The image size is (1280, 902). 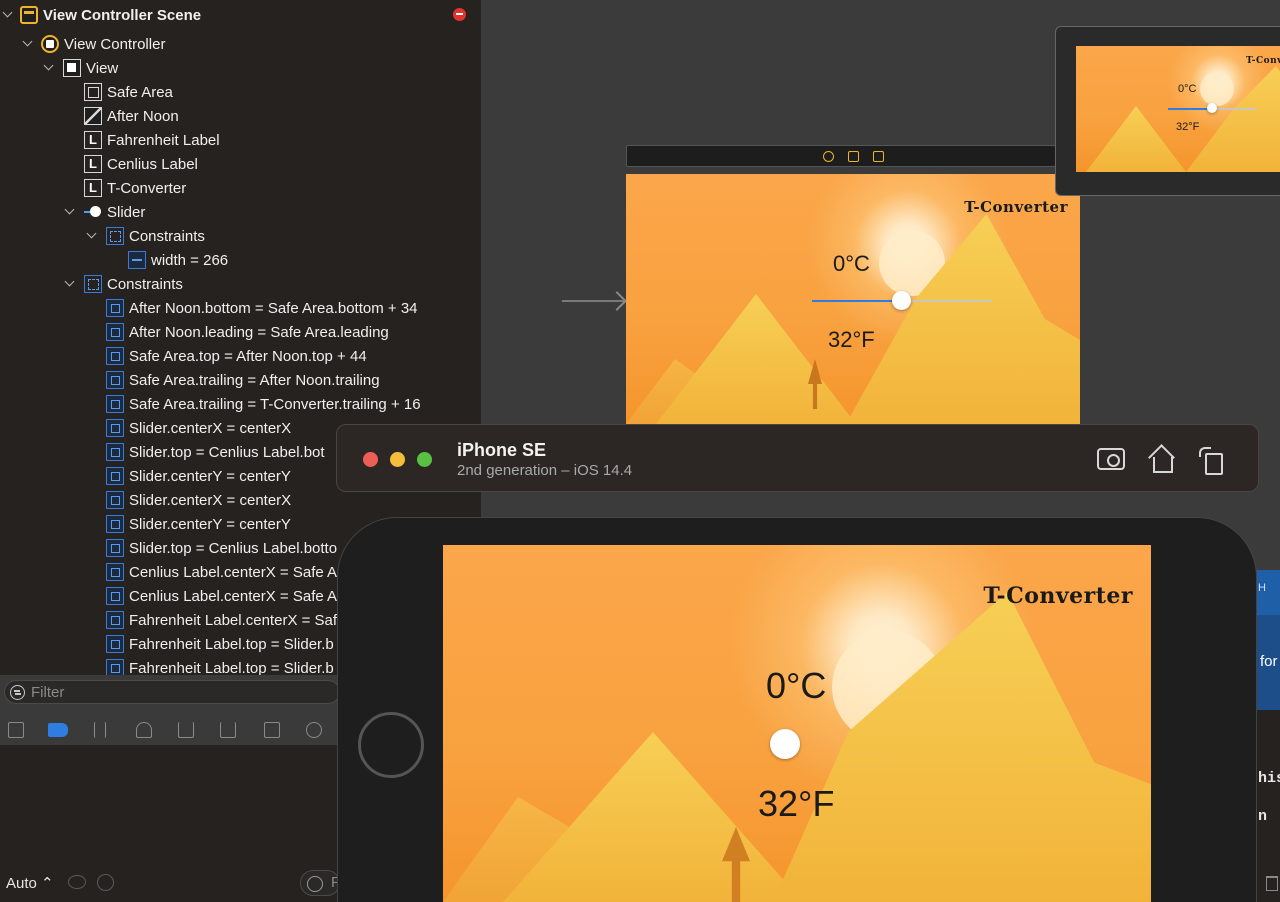 What do you see at coordinates (110, 15) in the screenshot?
I see `outline-row-scene: View Controller Scene` at bounding box center [110, 15].